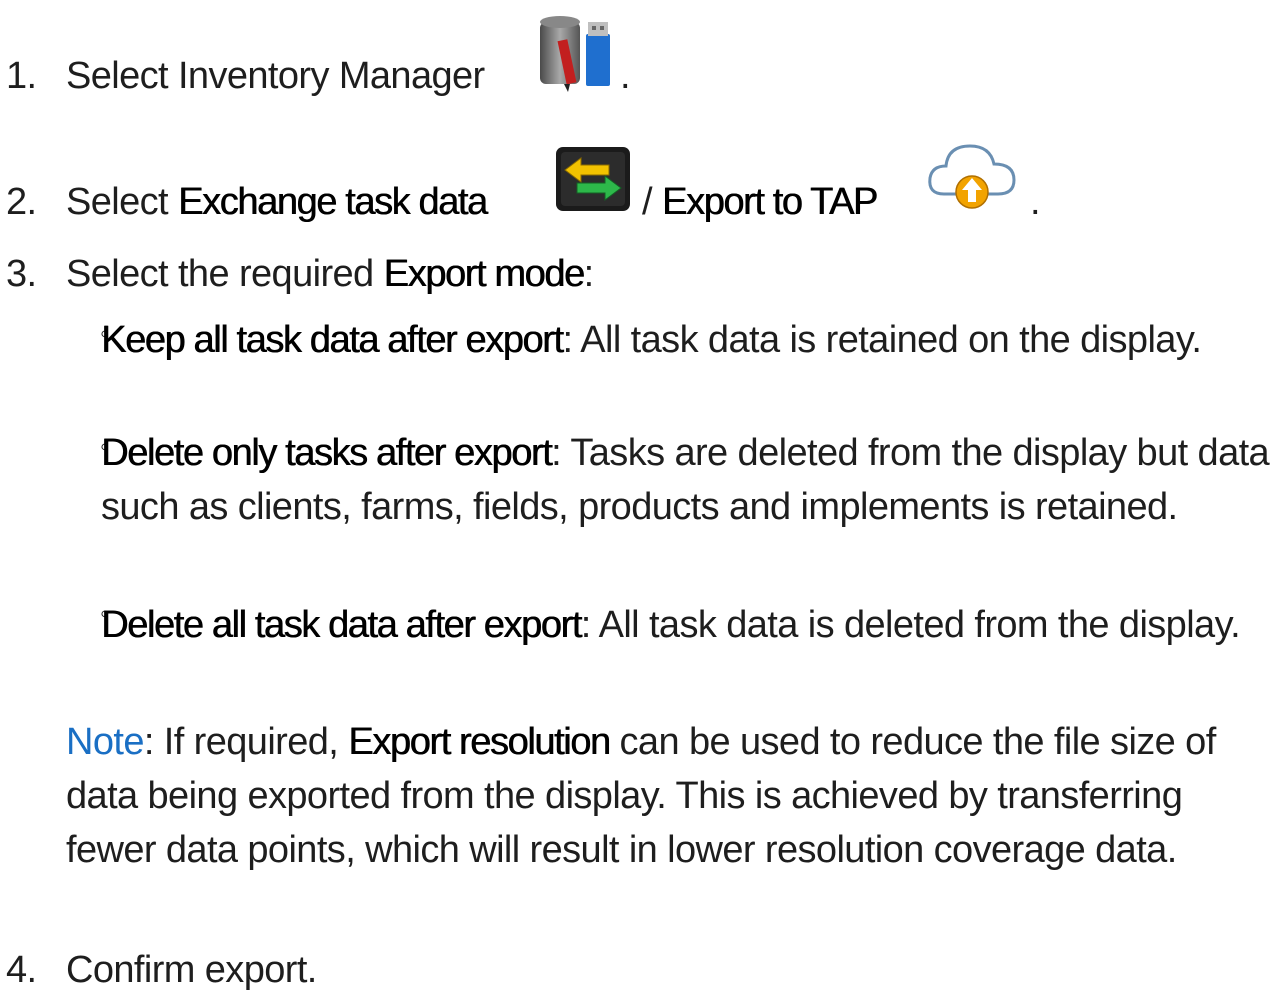 This screenshot has width=1279, height=994. Describe the element at coordinates (576, 58) in the screenshot. I see `inventory-manager-icon` at that location.